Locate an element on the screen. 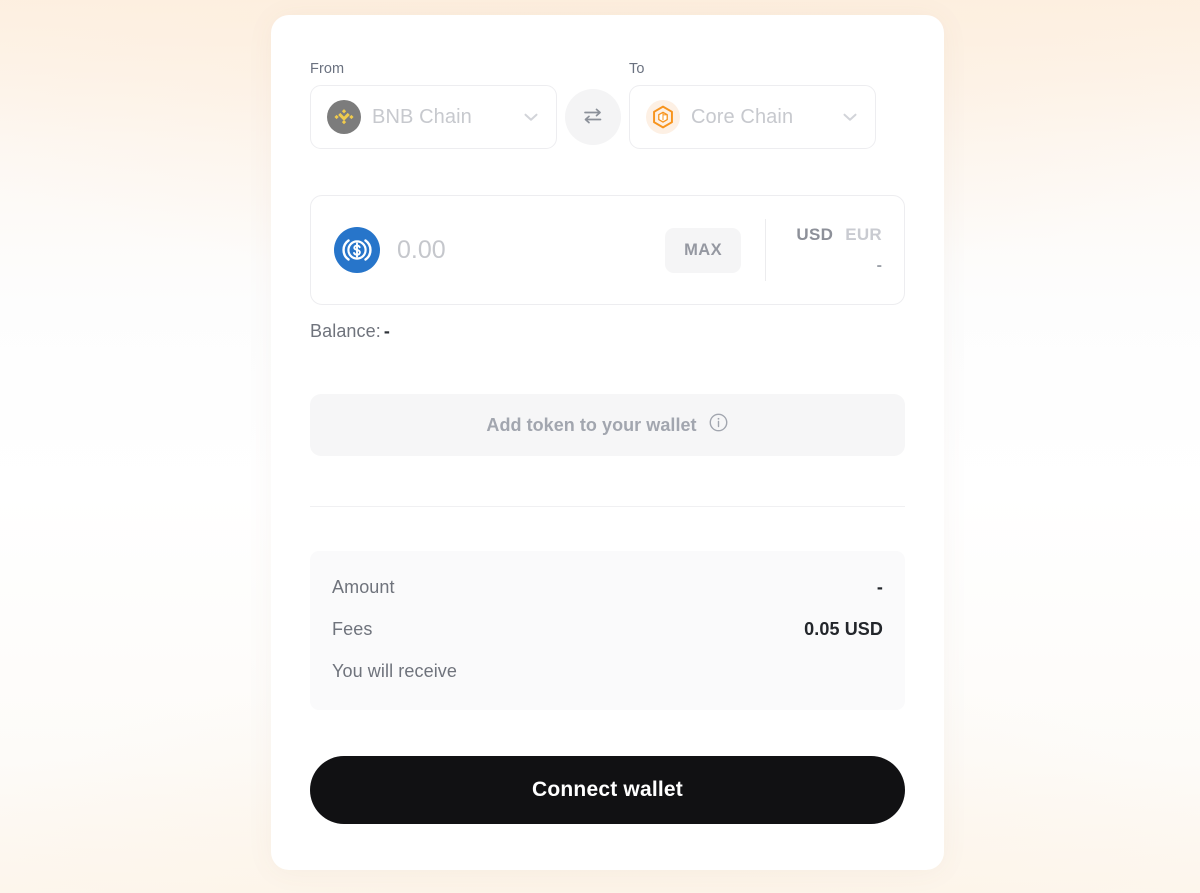  from-label: From is located at coordinates (327, 69).